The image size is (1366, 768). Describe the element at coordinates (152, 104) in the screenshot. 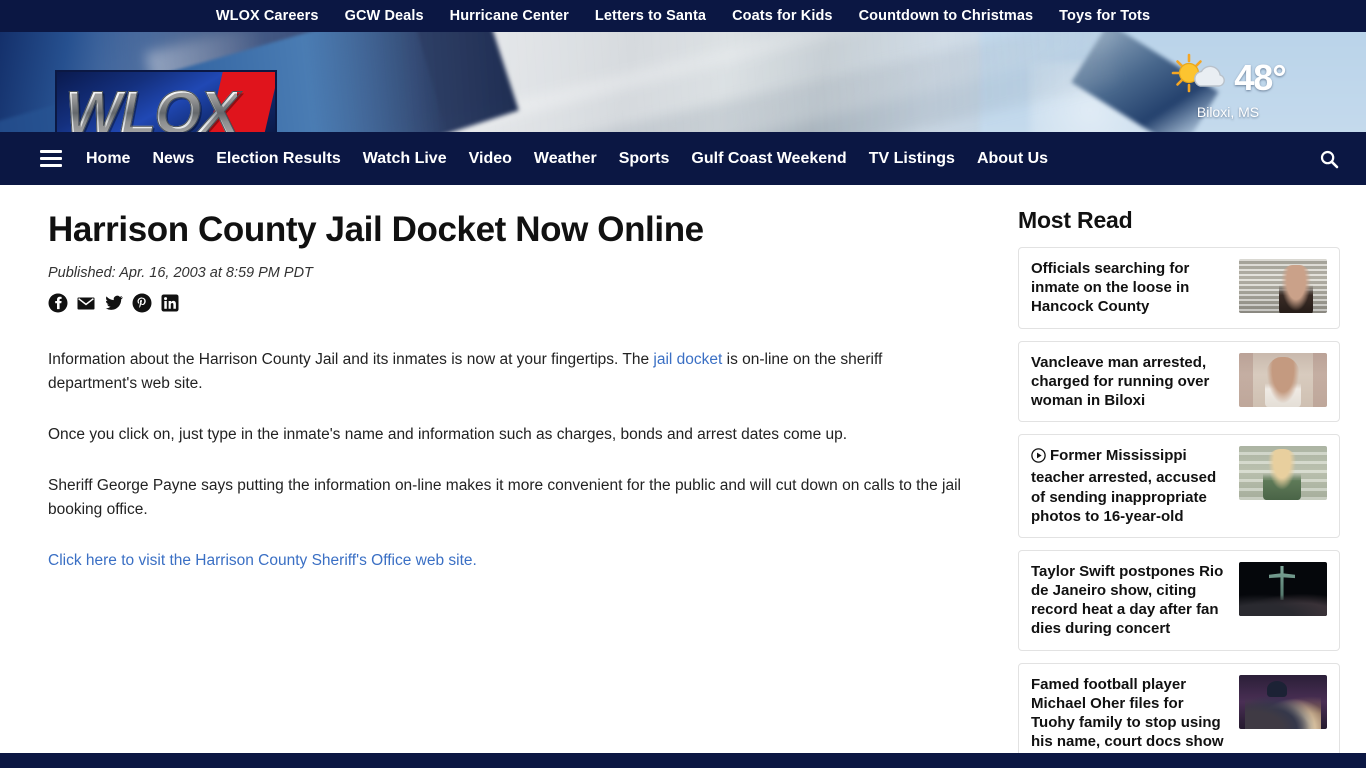

I see `logo-text: WLOX` at that location.